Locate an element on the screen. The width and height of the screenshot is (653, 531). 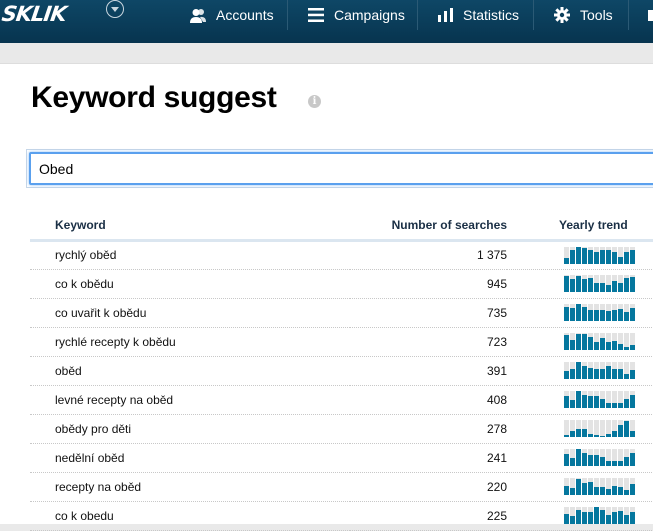
searches-cell: 735 is located at coordinates (428, 313).